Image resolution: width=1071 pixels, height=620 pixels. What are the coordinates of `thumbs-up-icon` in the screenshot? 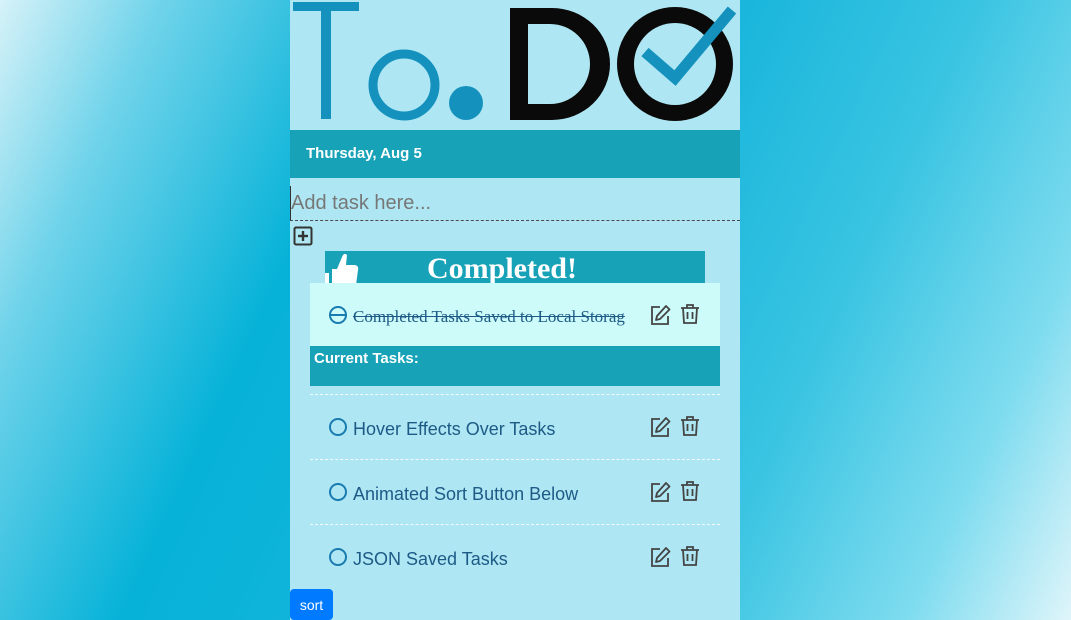 It's located at (342, 269).